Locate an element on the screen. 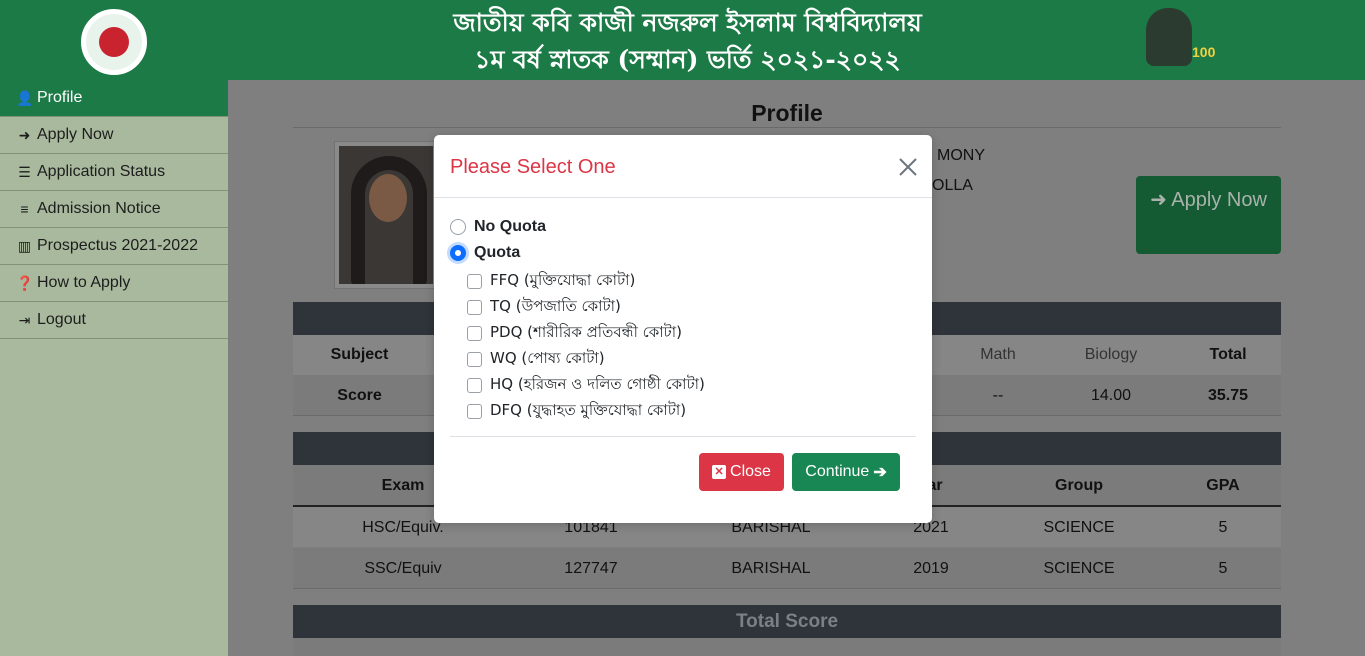  ffq-checkbox is located at coordinates (474, 281).